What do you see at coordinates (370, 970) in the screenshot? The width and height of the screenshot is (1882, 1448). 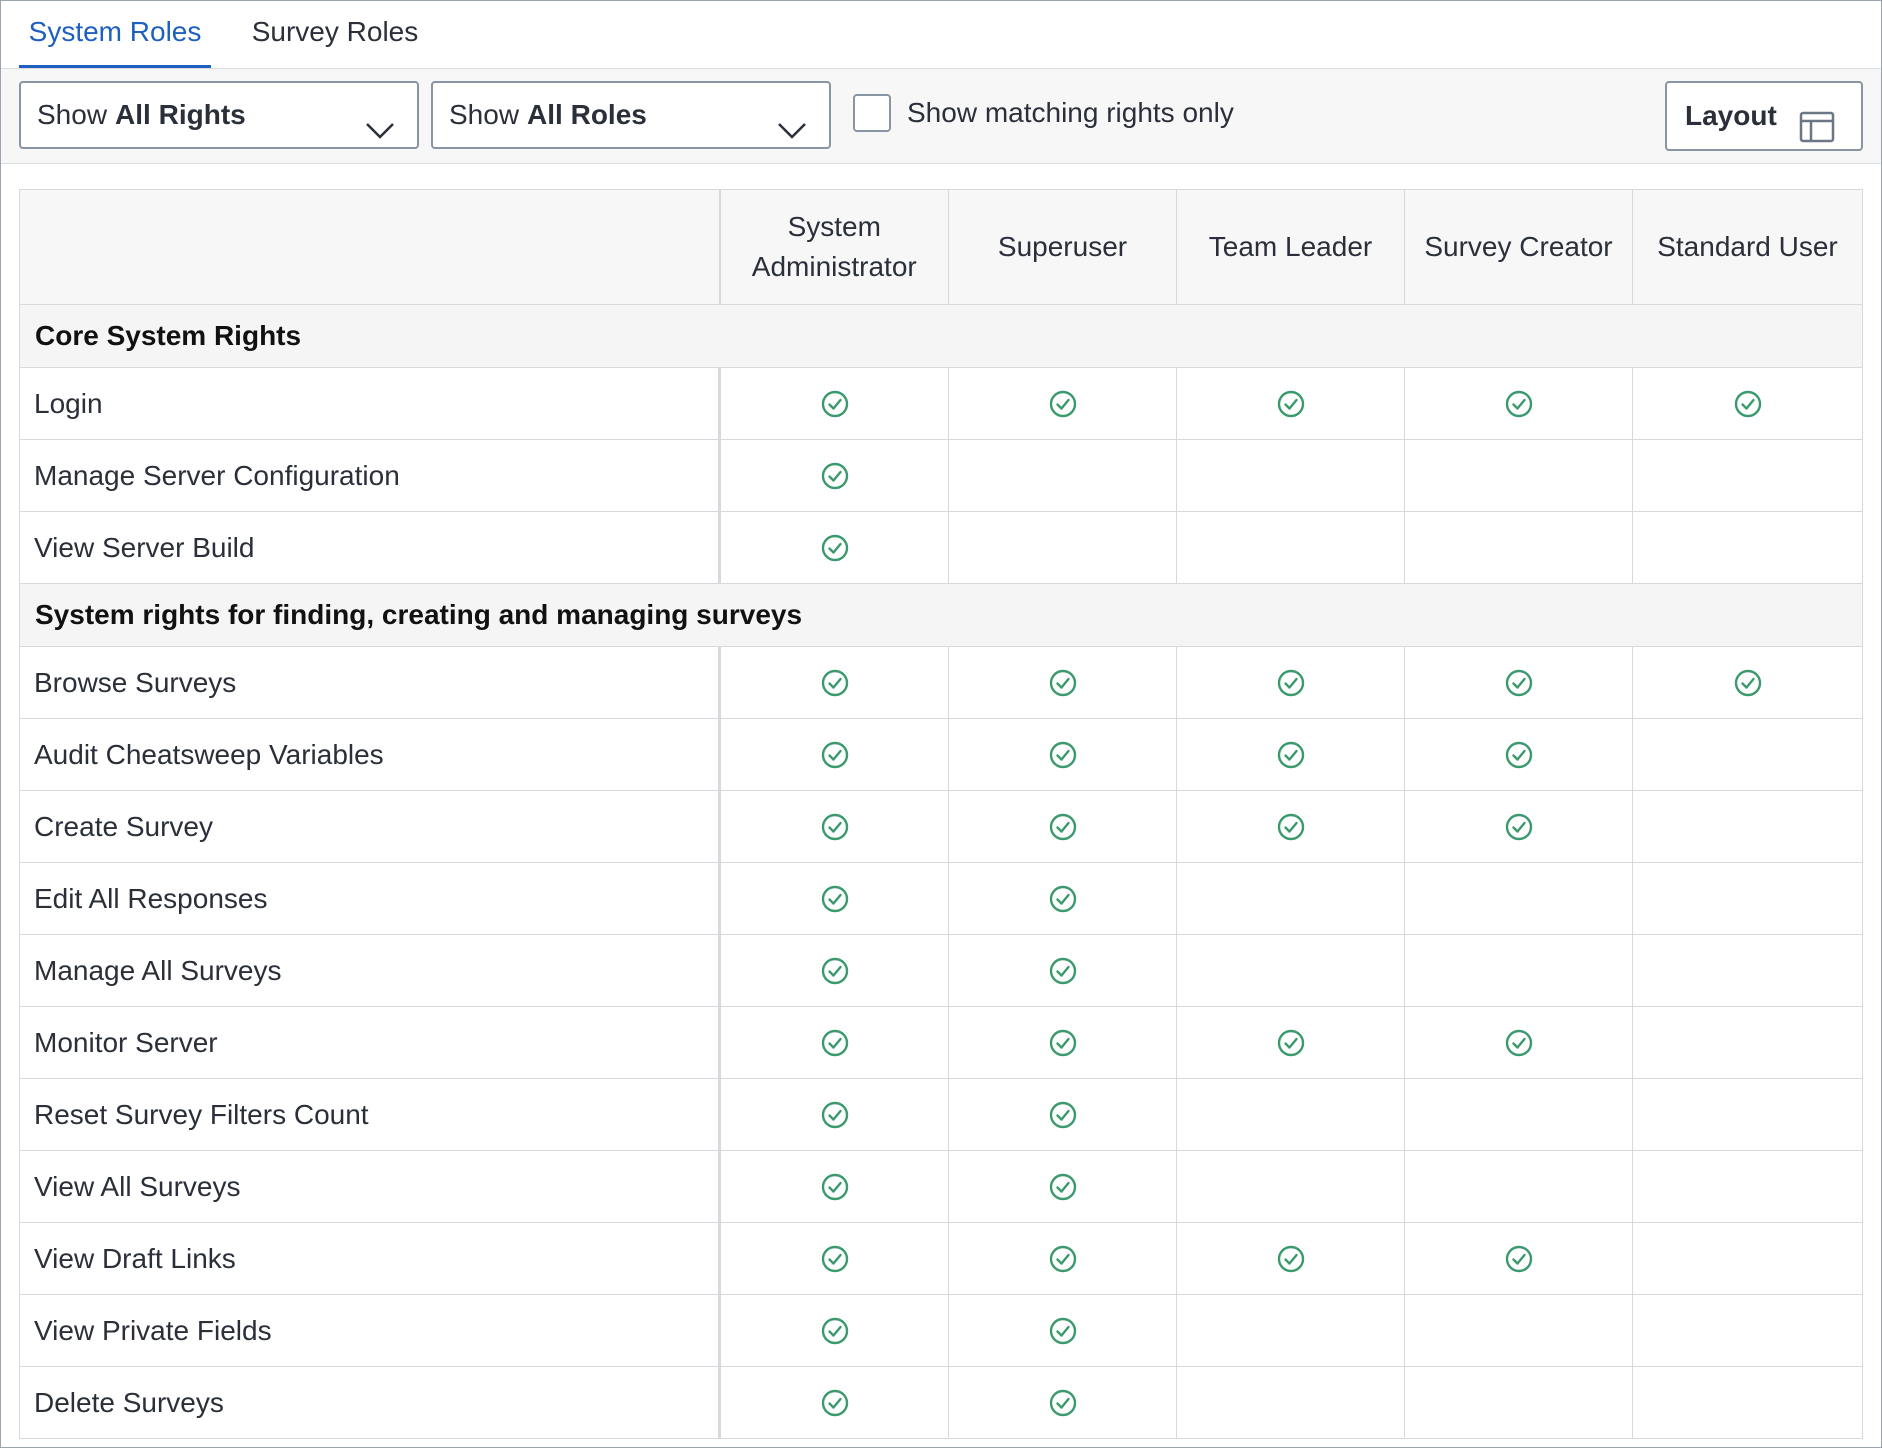 I see `right-name: Manage All Surveys` at bounding box center [370, 970].